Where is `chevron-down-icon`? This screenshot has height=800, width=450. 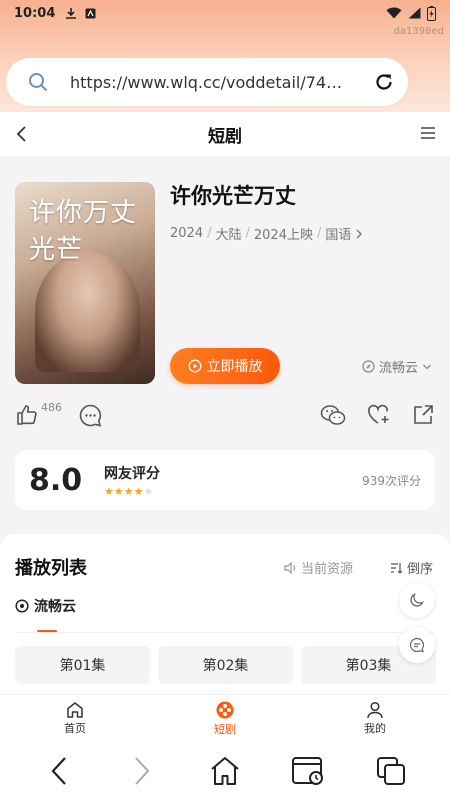
chevron-down-icon is located at coordinates (427, 366).